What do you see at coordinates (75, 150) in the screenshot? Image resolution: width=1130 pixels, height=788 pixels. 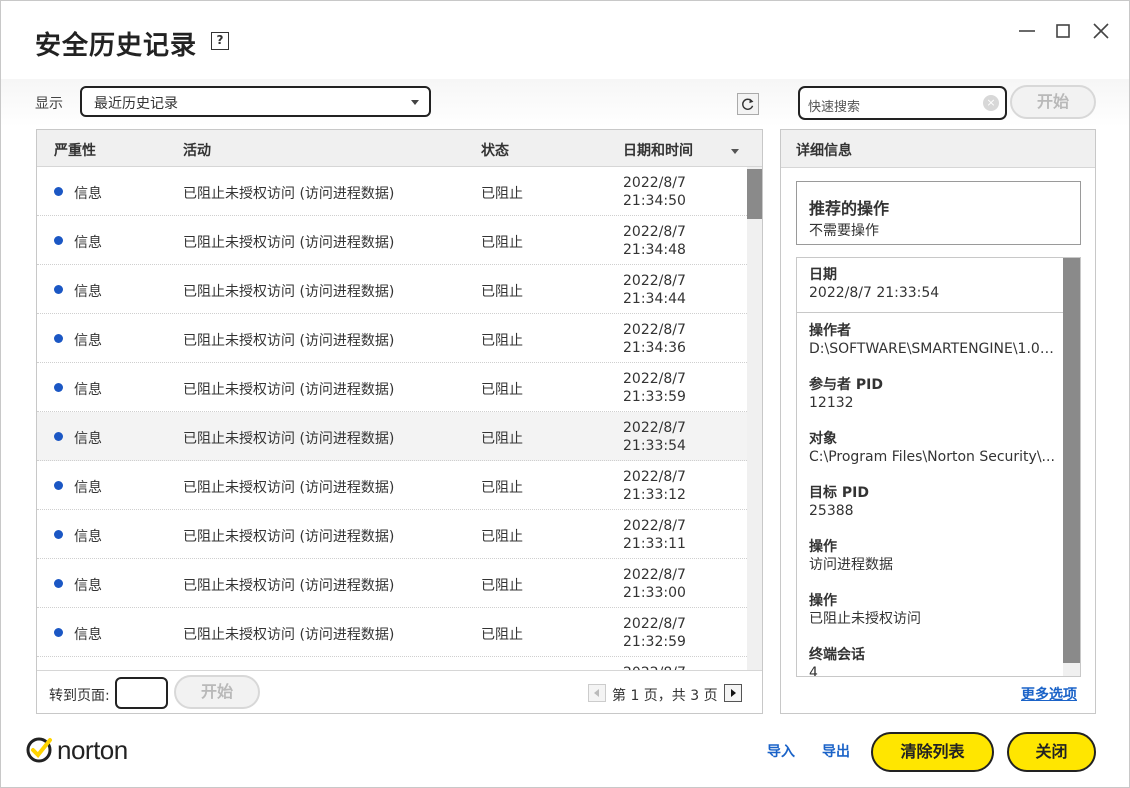 I see `column-severity: 严重性` at bounding box center [75, 150].